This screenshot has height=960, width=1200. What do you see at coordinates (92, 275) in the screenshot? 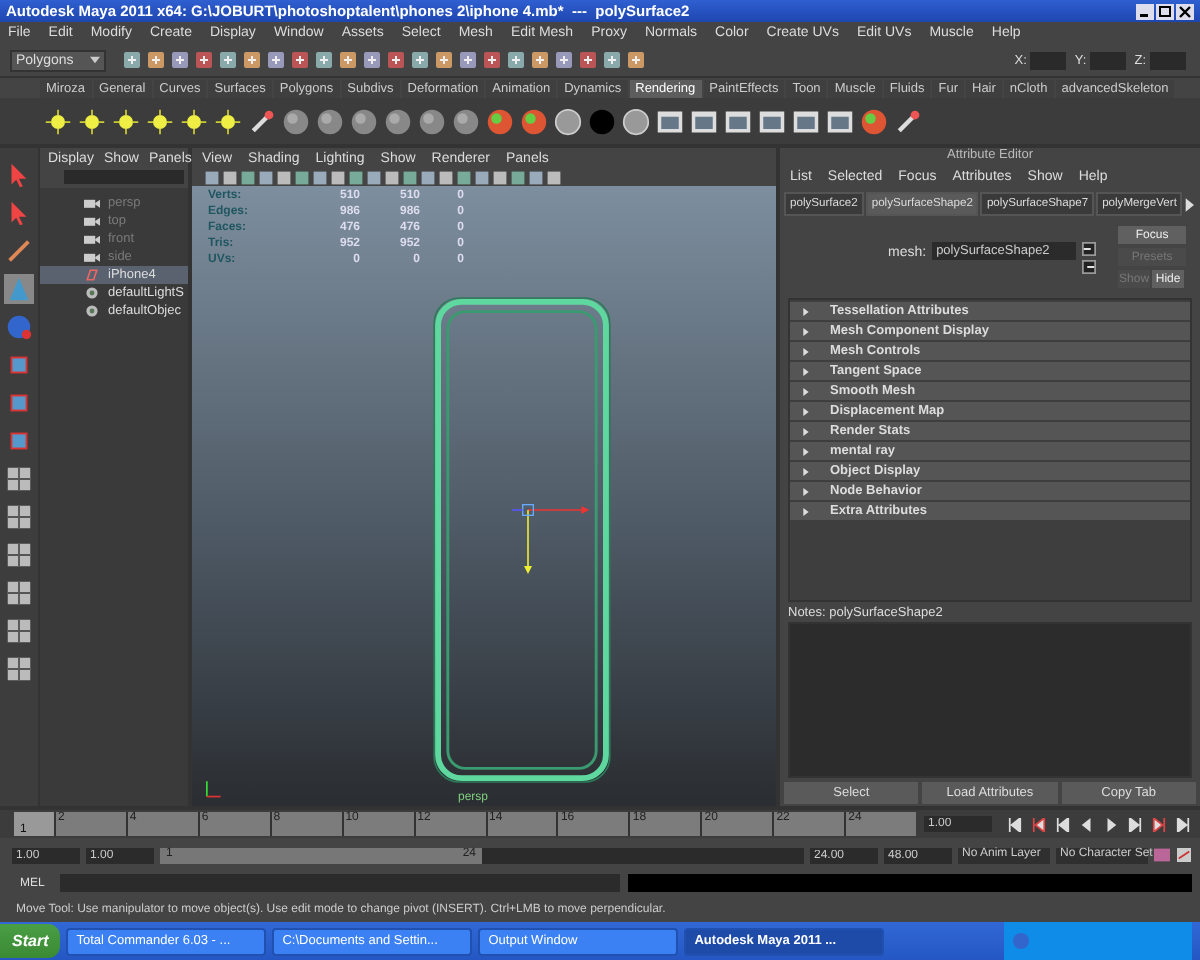
I see `mesh-icon` at bounding box center [92, 275].